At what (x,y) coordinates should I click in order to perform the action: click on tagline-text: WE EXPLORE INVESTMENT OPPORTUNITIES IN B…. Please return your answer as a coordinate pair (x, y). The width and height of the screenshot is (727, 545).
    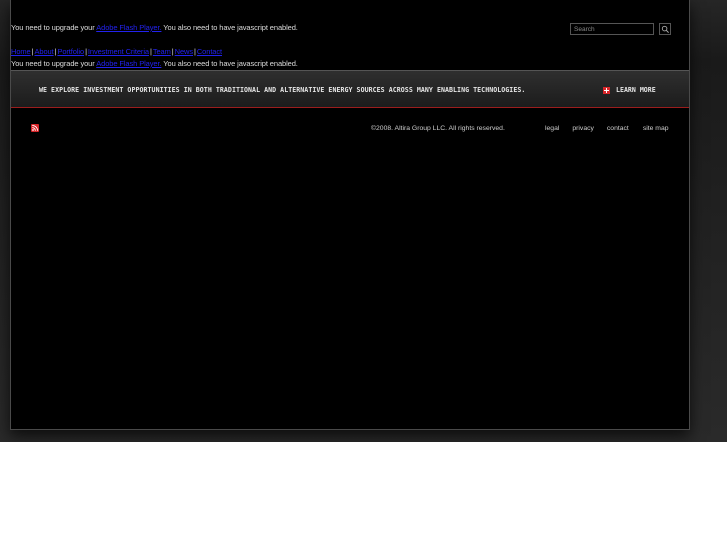
    Looking at the image, I should click on (282, 90).